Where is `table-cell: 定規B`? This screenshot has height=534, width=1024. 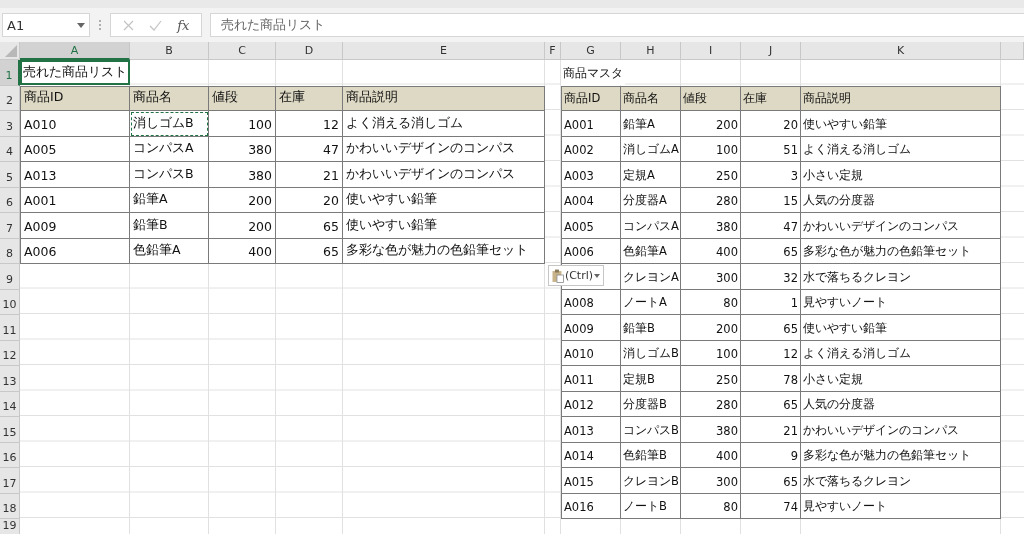 table-cell: 定規B is located at coordinates (651, 379).